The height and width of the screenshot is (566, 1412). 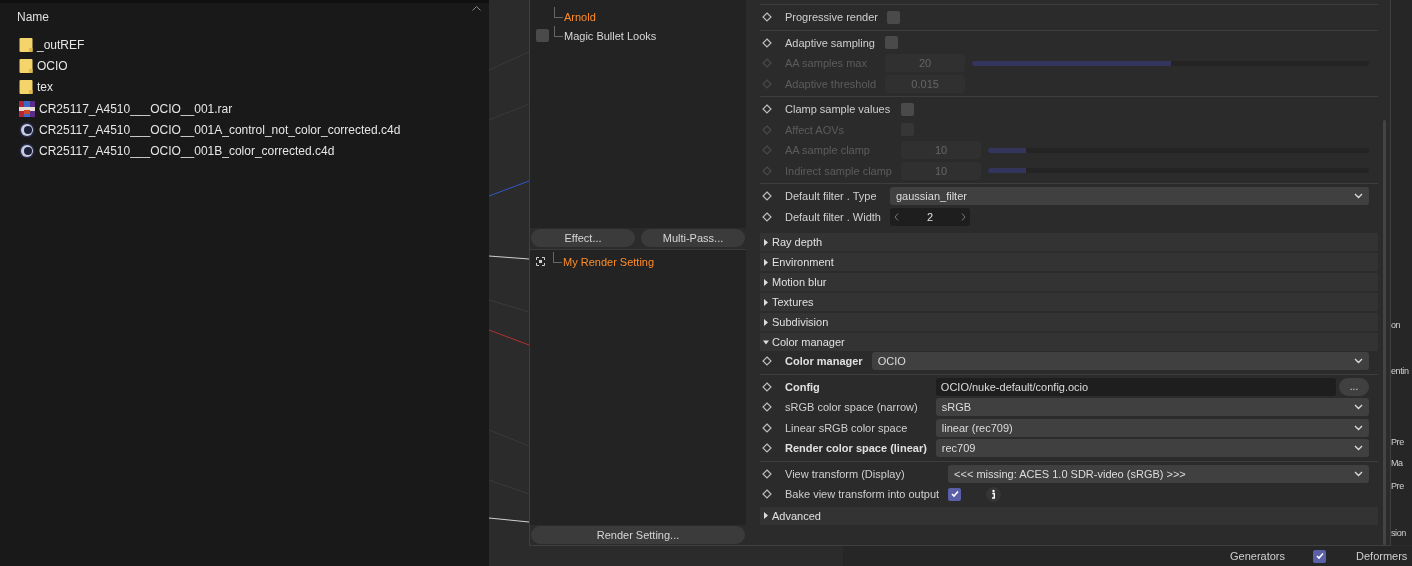 I want to click on file-name: OCIO, so click(x=52, y=65).